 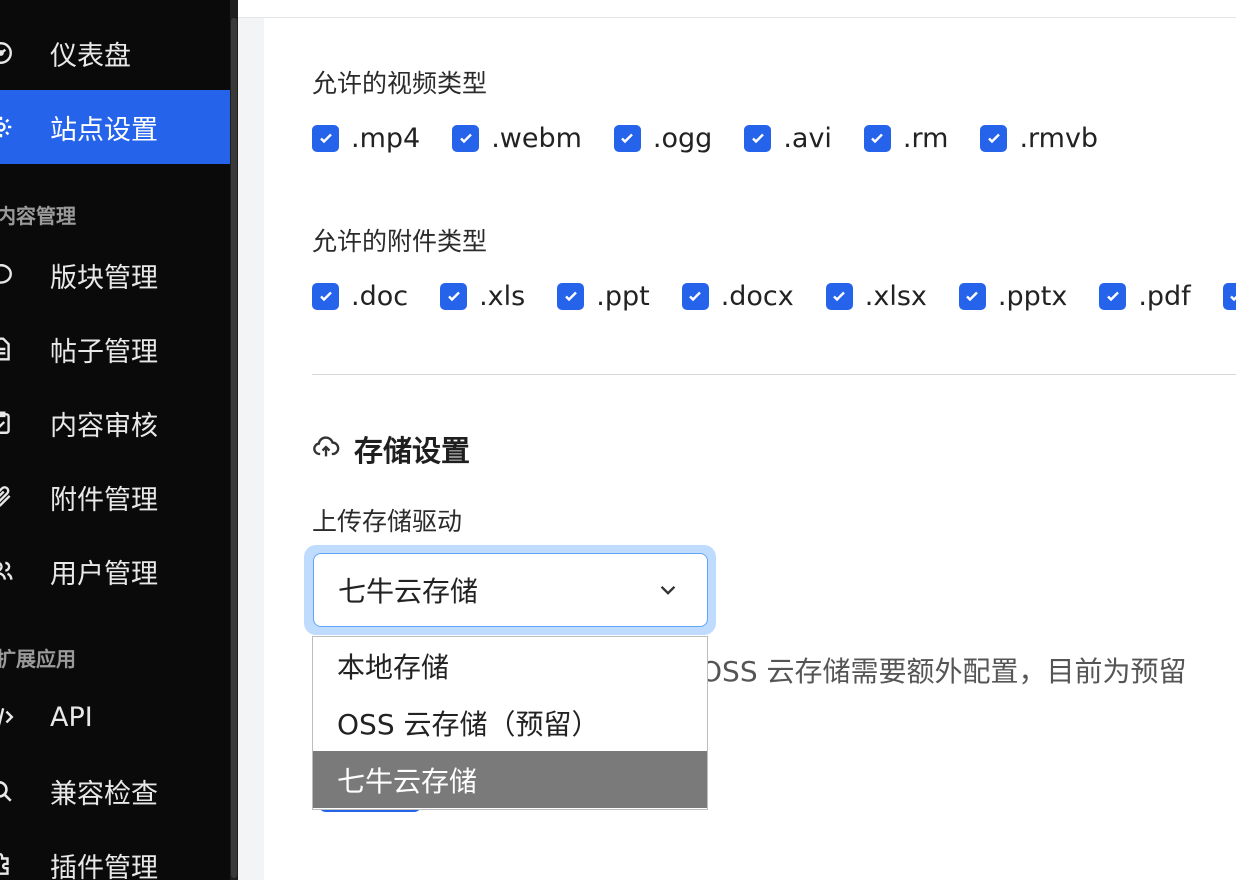 What do you see at coordinates (774, 374) in the screenshot?
I see `section-divider` at bounding box center [774, 374].